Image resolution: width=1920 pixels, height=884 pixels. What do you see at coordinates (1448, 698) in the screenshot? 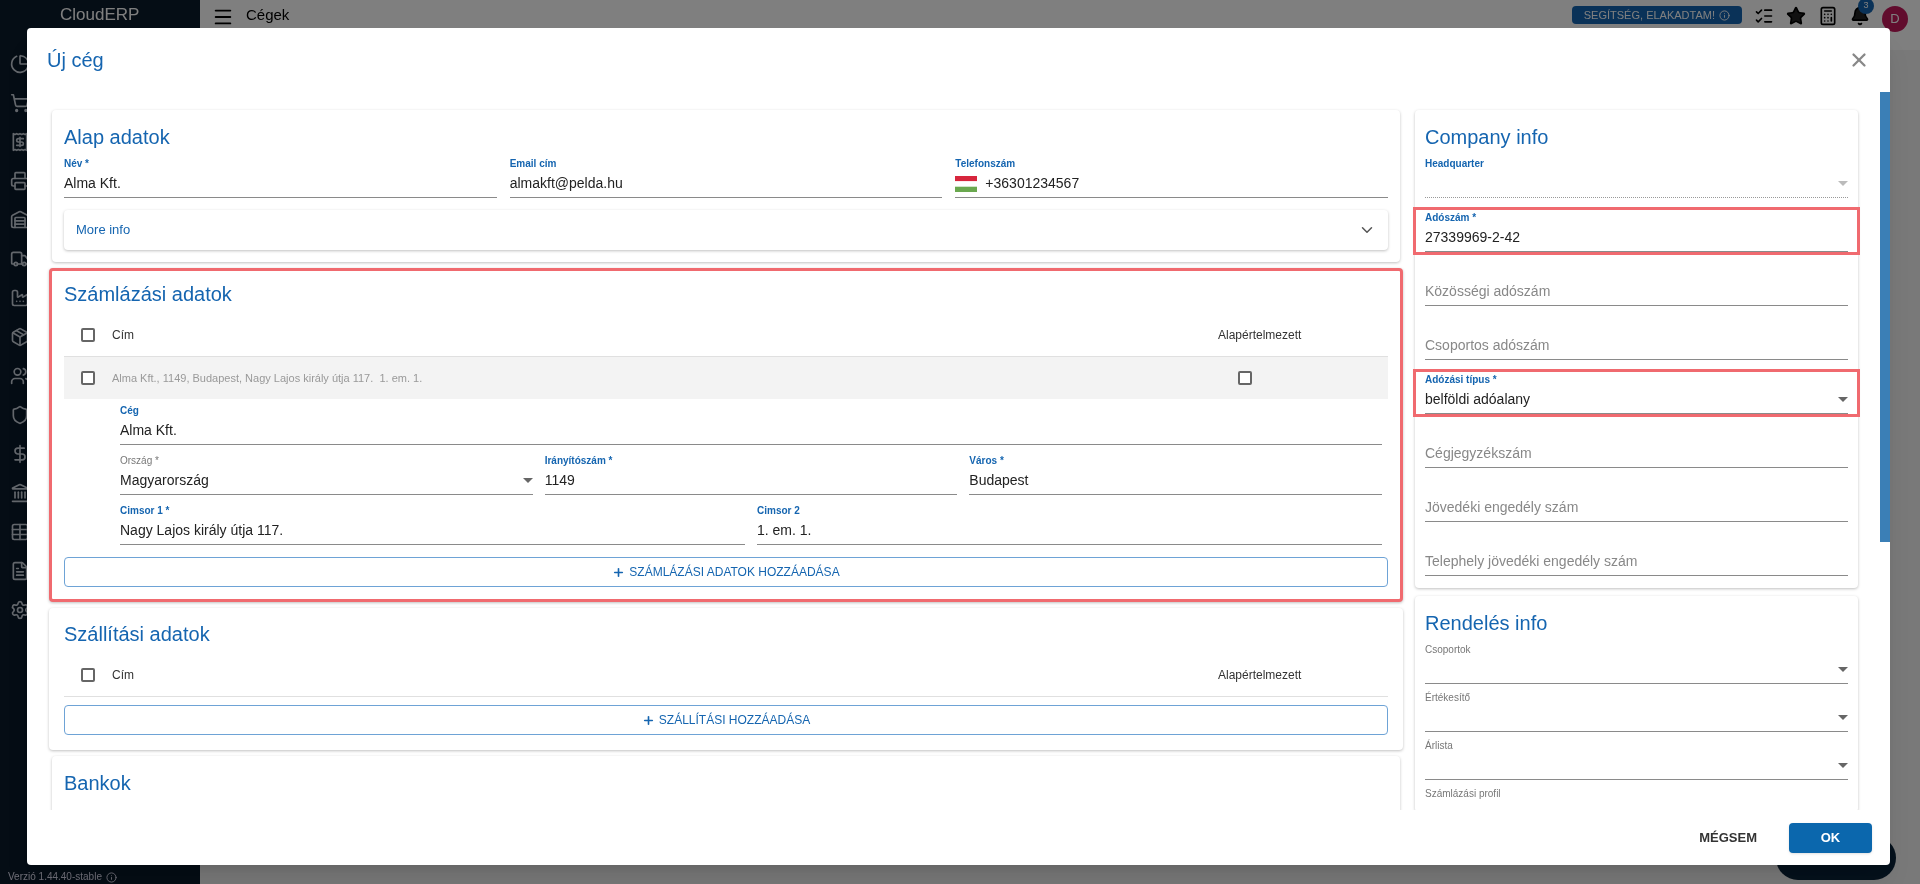
I see `field-label: Értékesítő` at bounding box center [1448, 698].